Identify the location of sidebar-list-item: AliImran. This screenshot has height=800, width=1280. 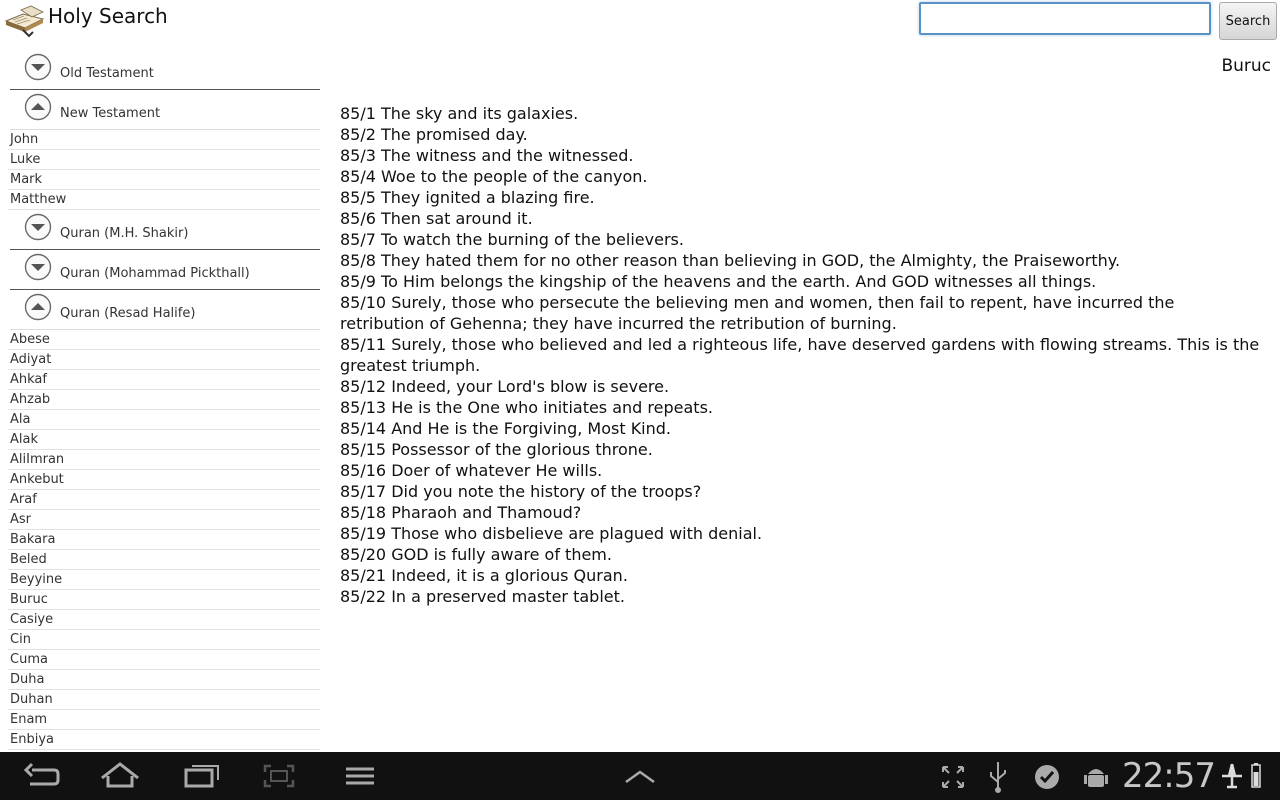
(164, 460).